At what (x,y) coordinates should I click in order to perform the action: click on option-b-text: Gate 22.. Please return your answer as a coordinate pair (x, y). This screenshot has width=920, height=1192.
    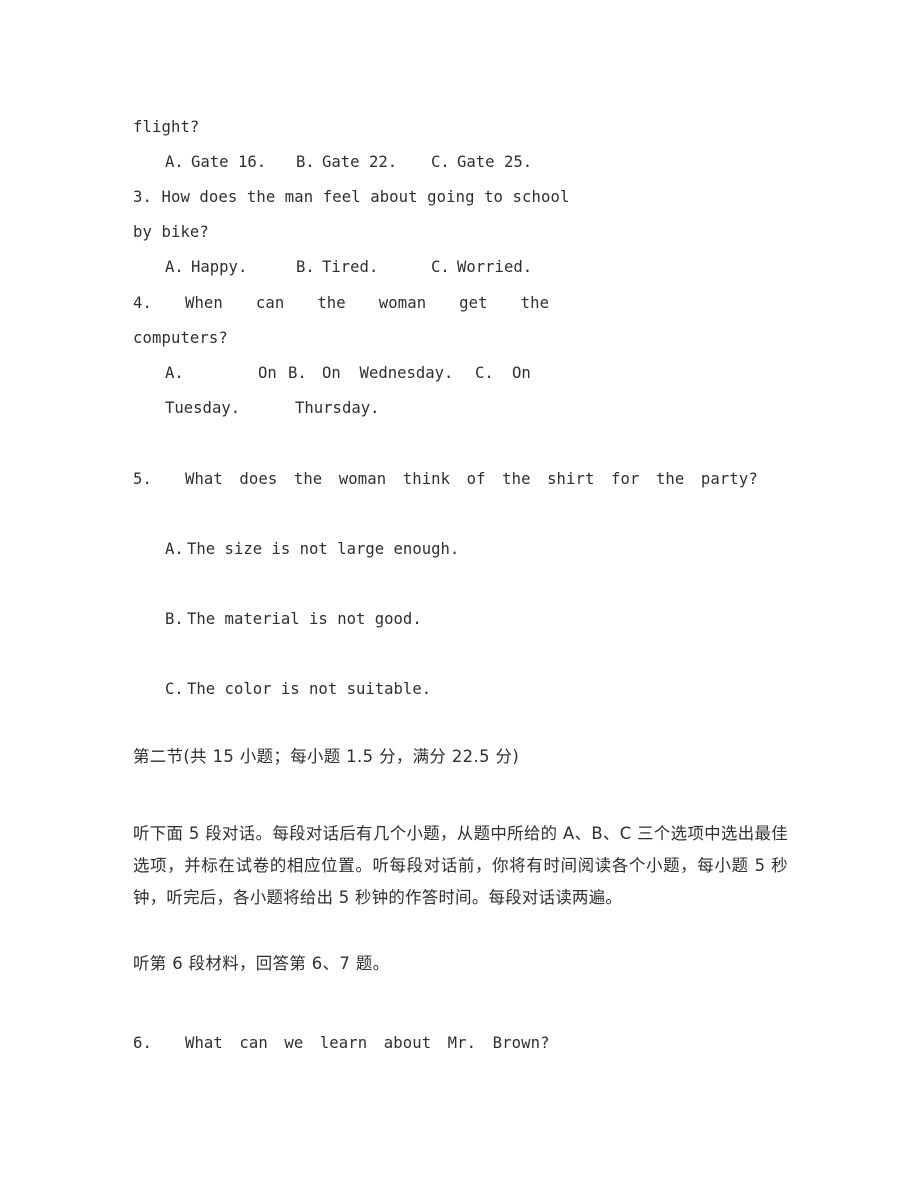
    Looking at the image, I should click on (359, 162).